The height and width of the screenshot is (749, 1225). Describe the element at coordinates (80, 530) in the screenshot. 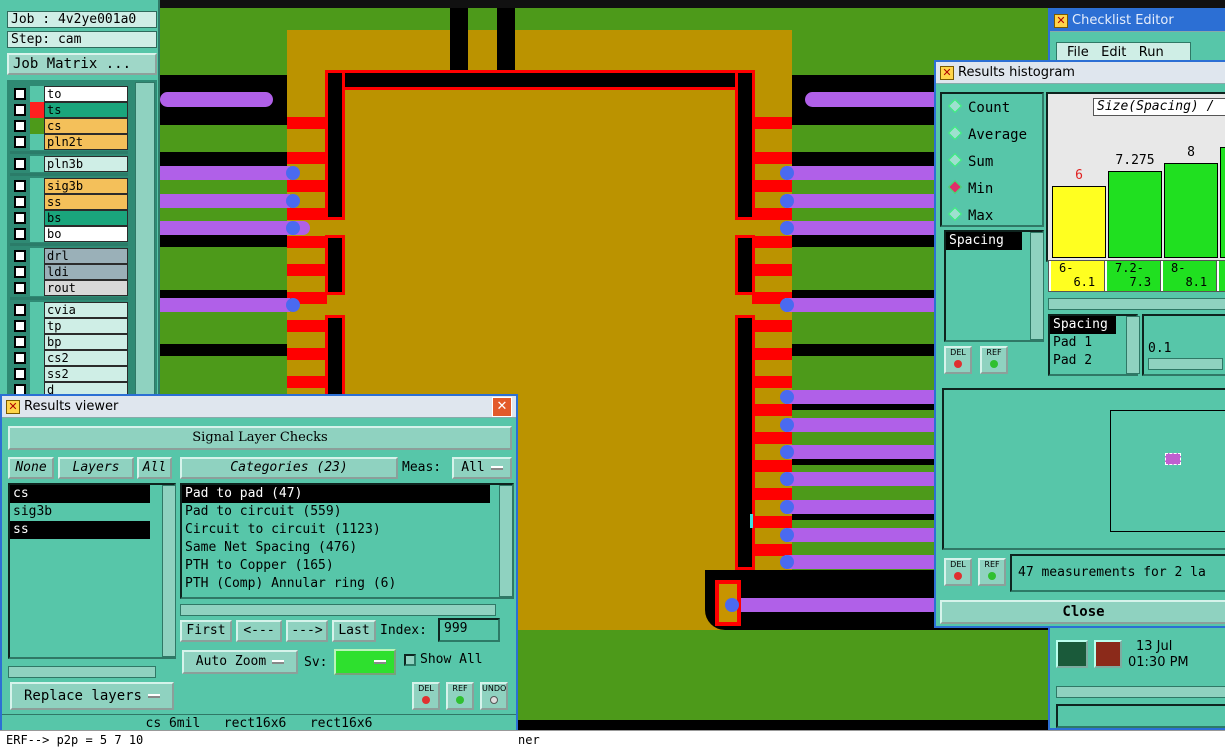

I see `list-item: ss` at that location.